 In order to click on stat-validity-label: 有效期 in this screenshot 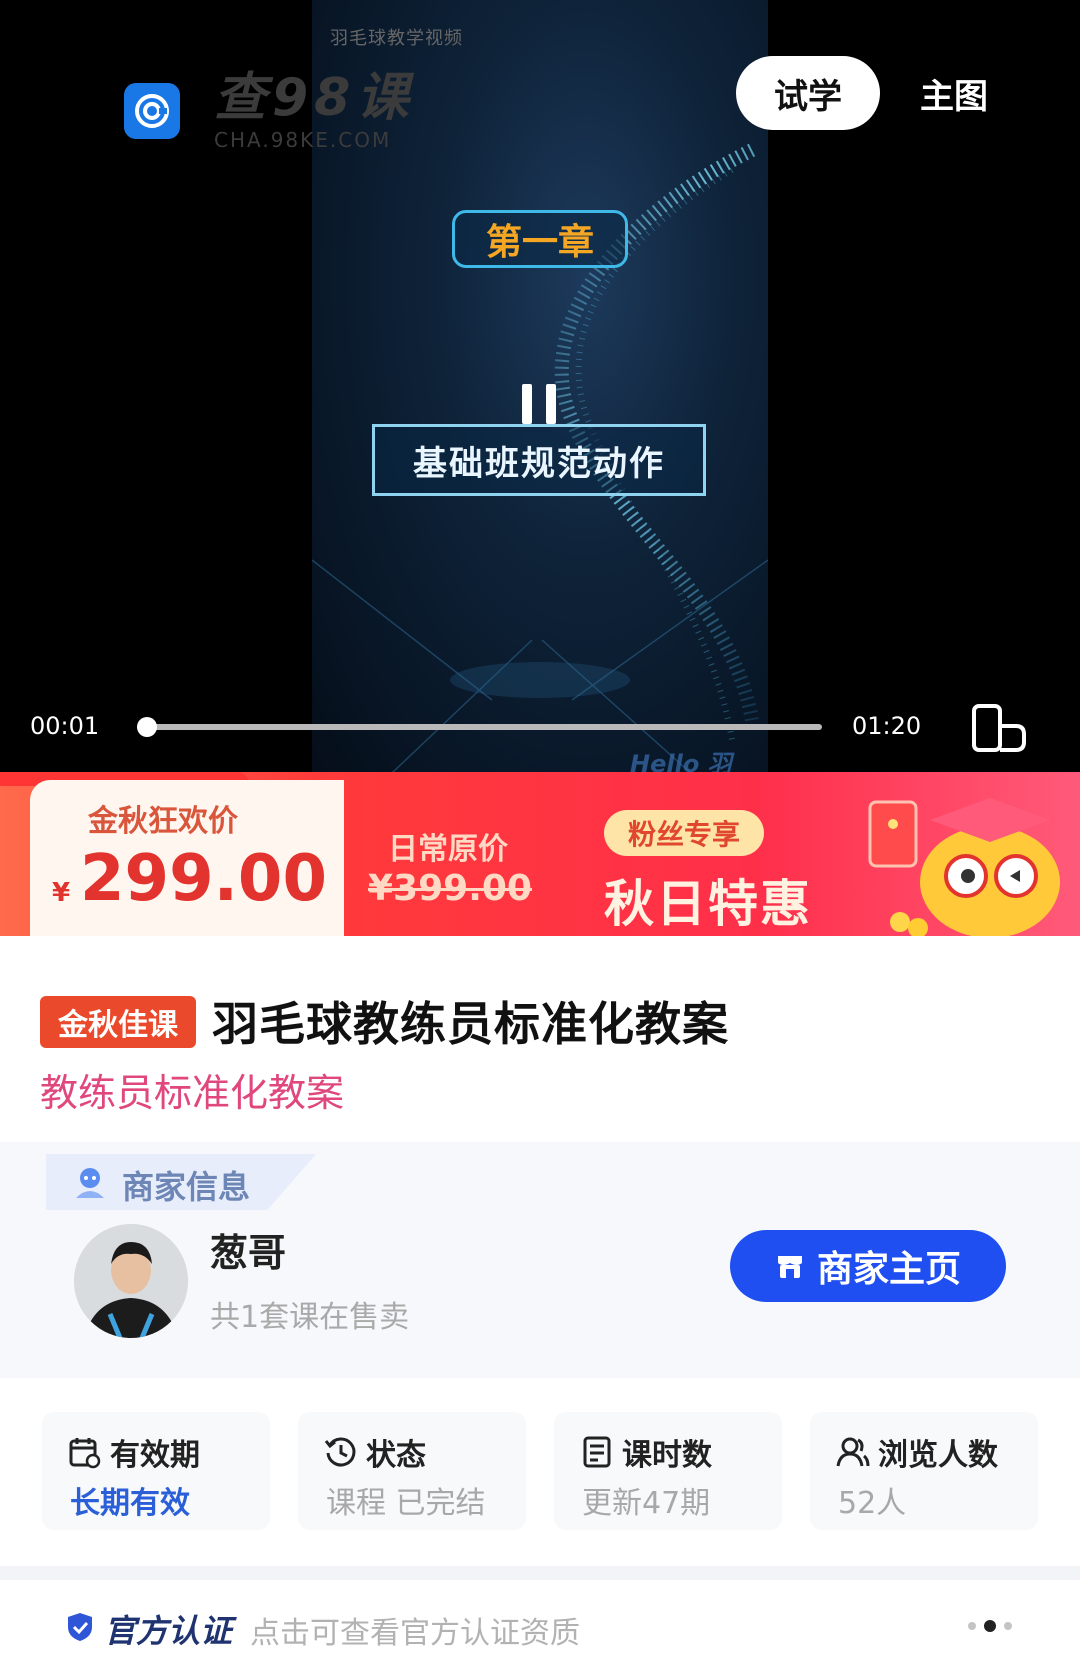, I will do `click(155, 1455)`.